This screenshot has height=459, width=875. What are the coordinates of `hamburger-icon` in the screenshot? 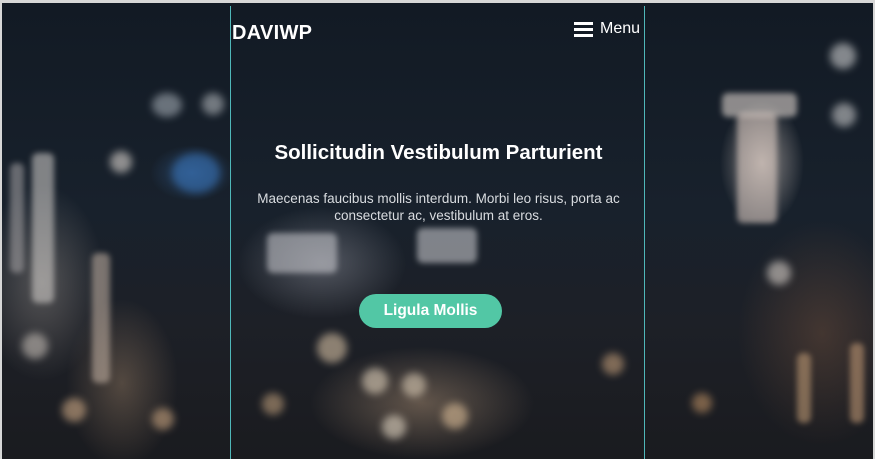 It's located at (583, 29).